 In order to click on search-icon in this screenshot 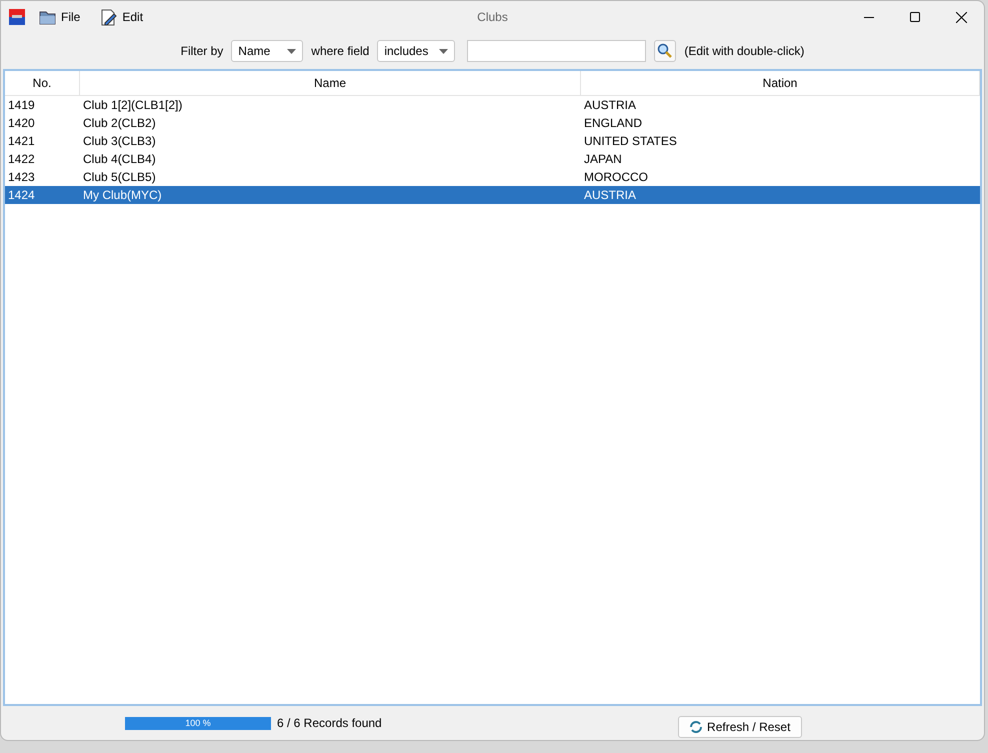, I will do `click(665, 51)`.